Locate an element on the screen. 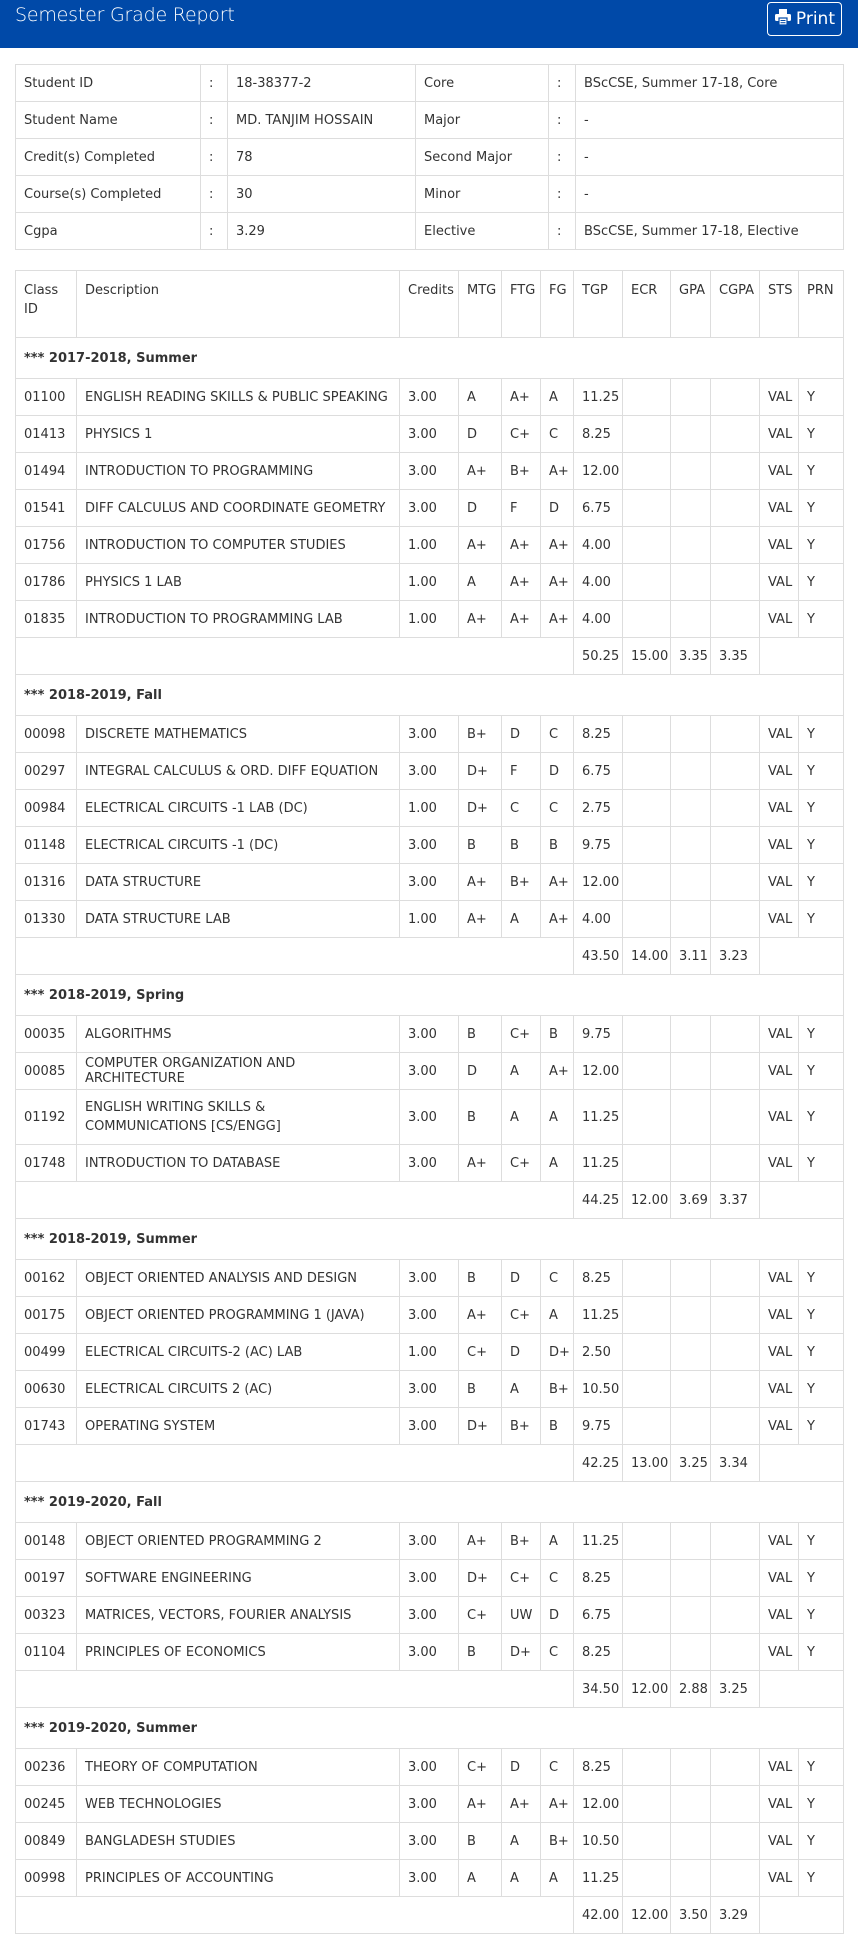 This screenshot has height=1953, width=858. summary-tgp: 43.50 is located at coordinates (598, 956).